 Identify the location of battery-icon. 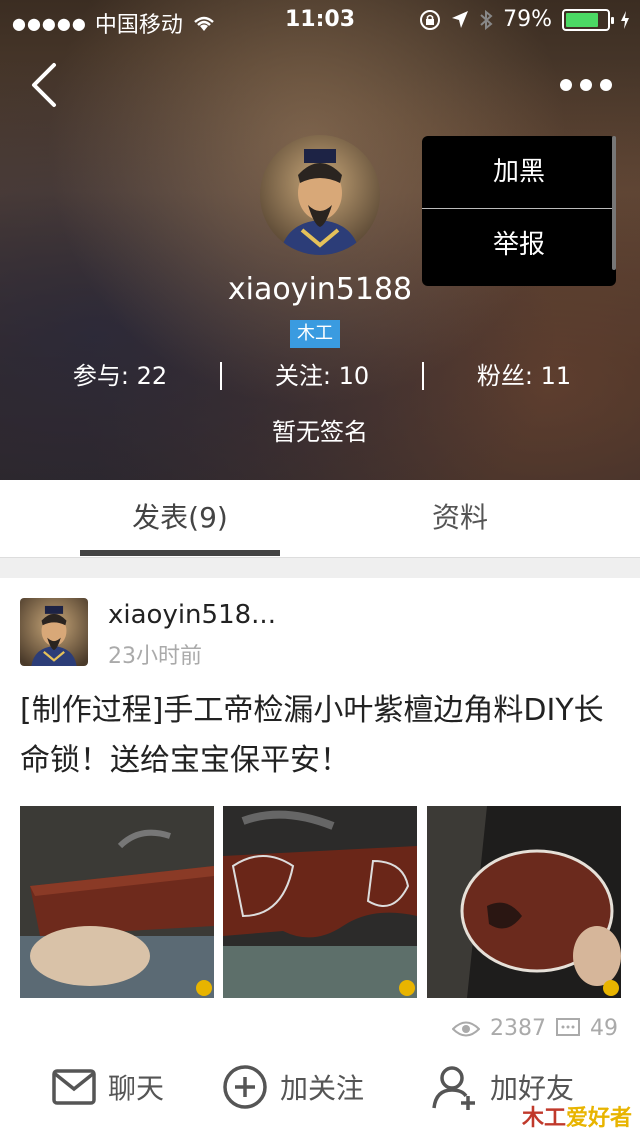
(588, 19).